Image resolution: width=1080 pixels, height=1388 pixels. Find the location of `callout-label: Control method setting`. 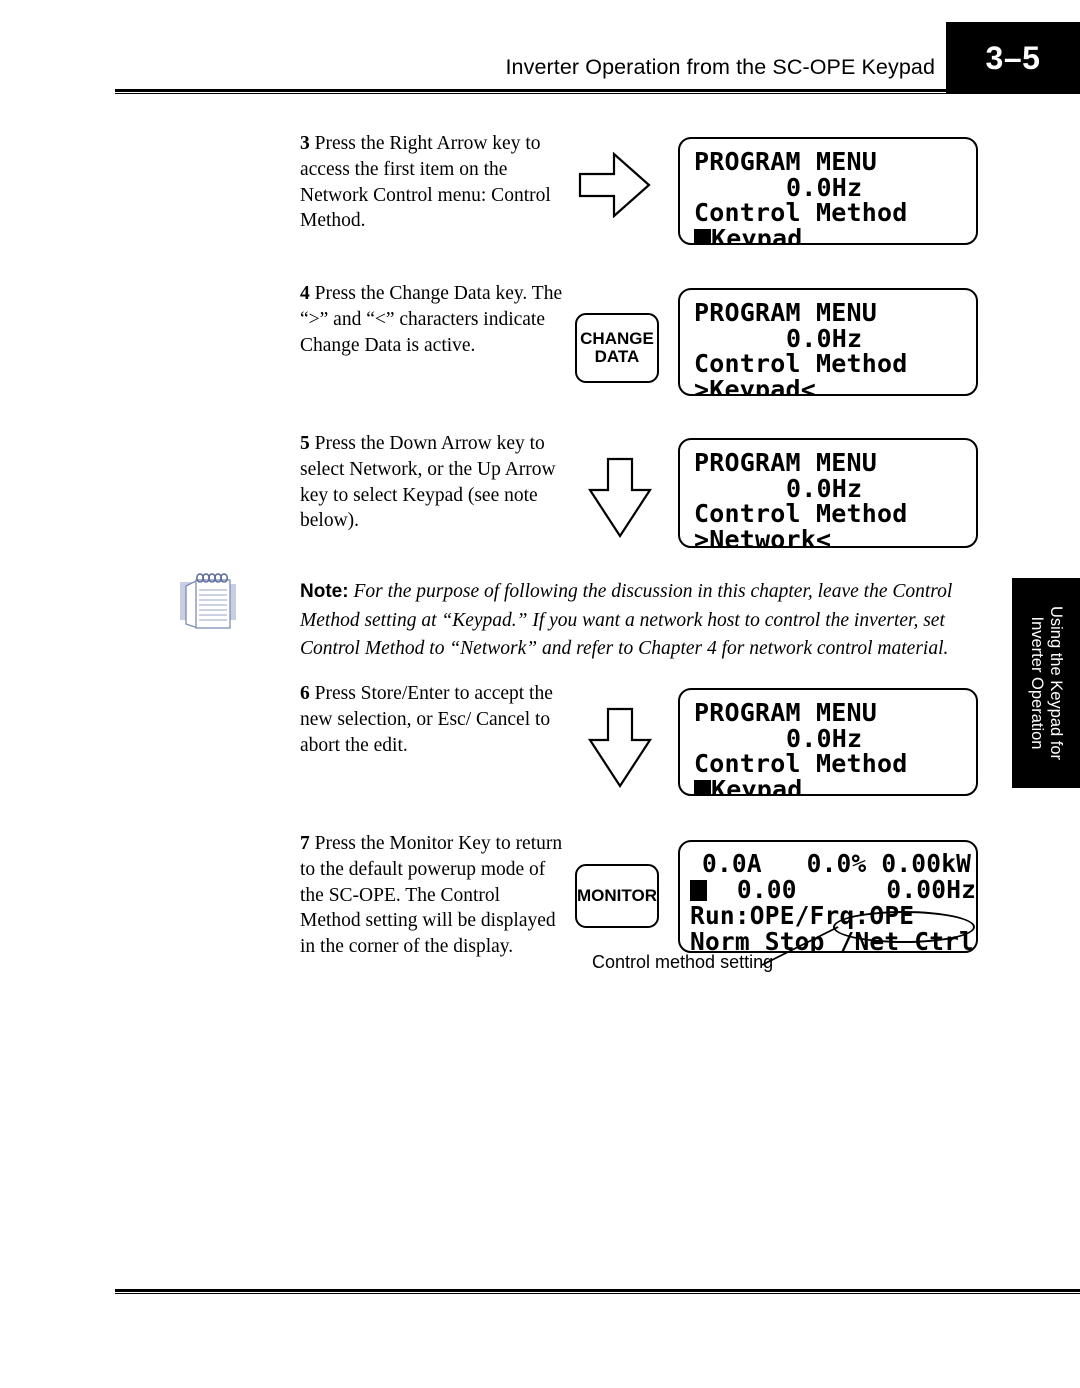

callout-label: Control method setting is located at coordinates (683, 962).